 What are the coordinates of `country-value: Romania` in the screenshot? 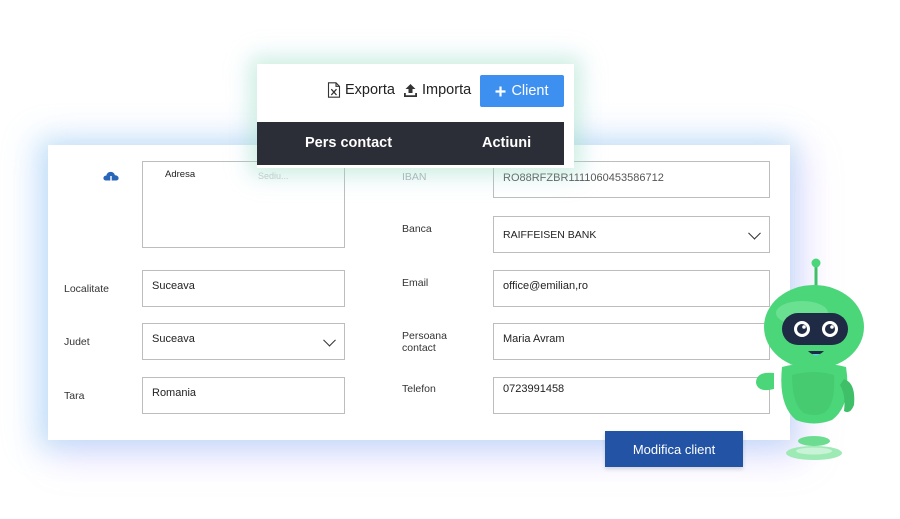 It's located at (174, 393).